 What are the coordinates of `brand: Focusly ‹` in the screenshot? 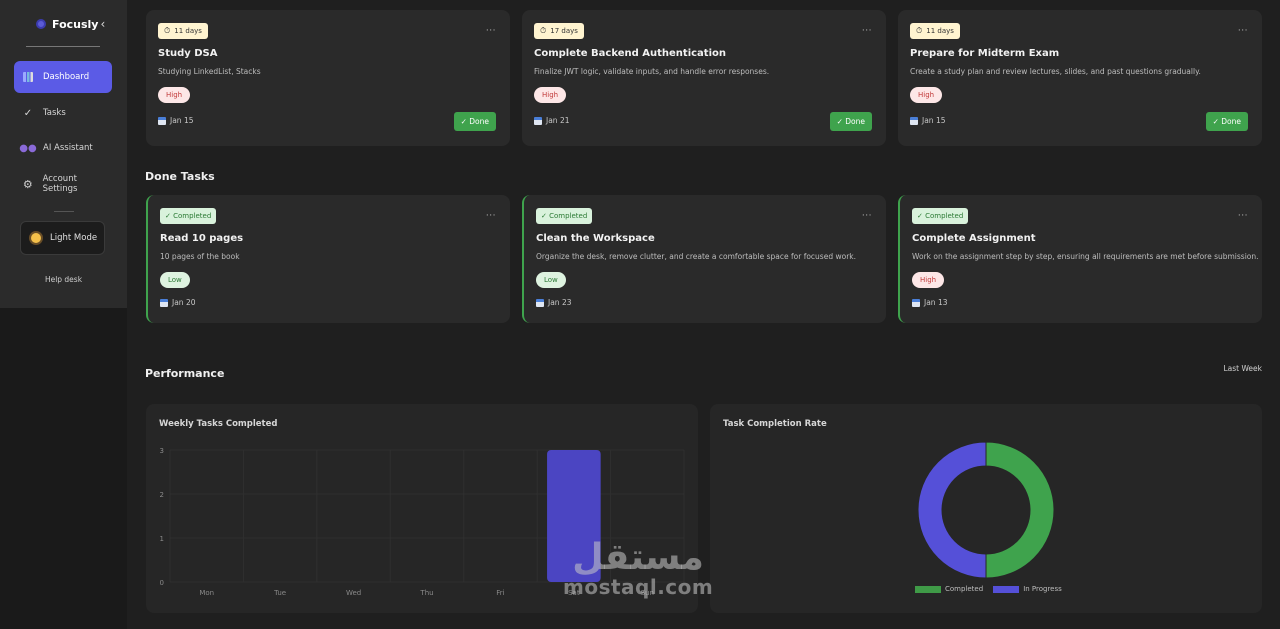 It's located at (70, 24).